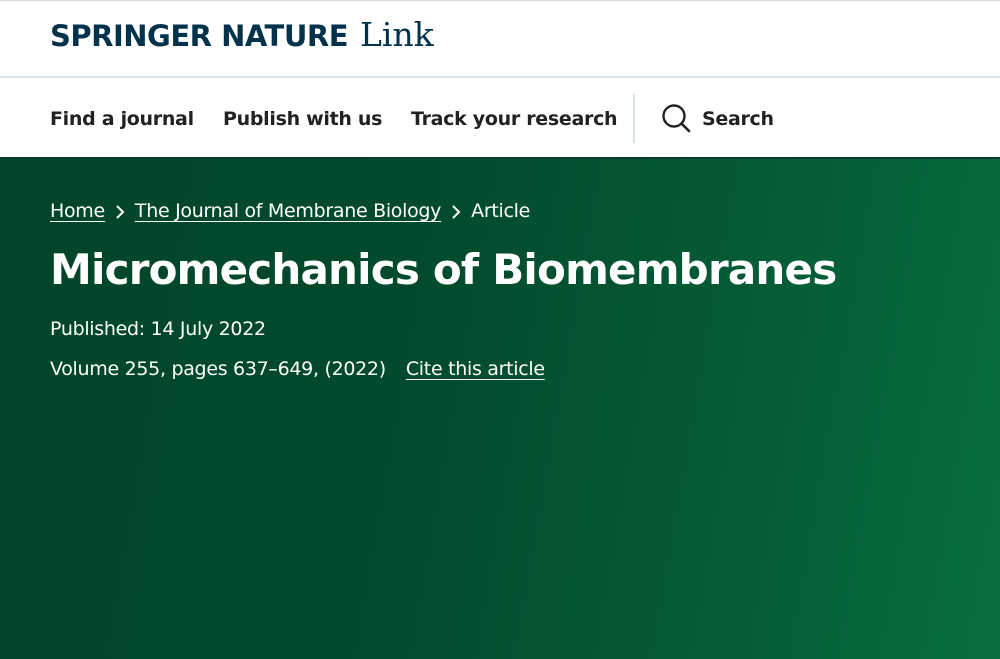  Describe the element at coordinates (475, 369) in the screenshot. I see `cite-this-article-link: Cite this article` at that location.